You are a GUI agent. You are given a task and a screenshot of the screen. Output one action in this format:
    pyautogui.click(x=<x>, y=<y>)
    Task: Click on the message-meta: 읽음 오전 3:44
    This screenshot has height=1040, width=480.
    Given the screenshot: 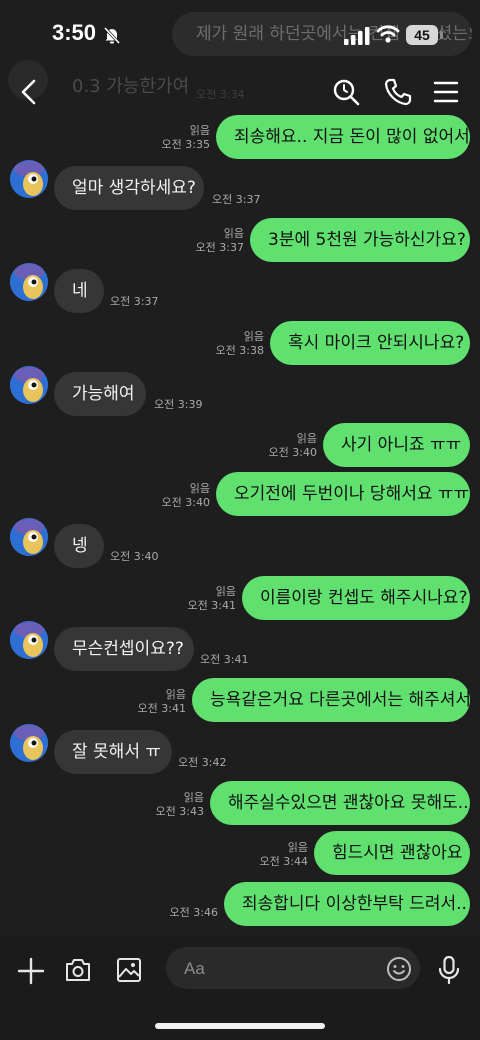 What is the action you would take?
    pyautogui.click(x=284, y=855)
    